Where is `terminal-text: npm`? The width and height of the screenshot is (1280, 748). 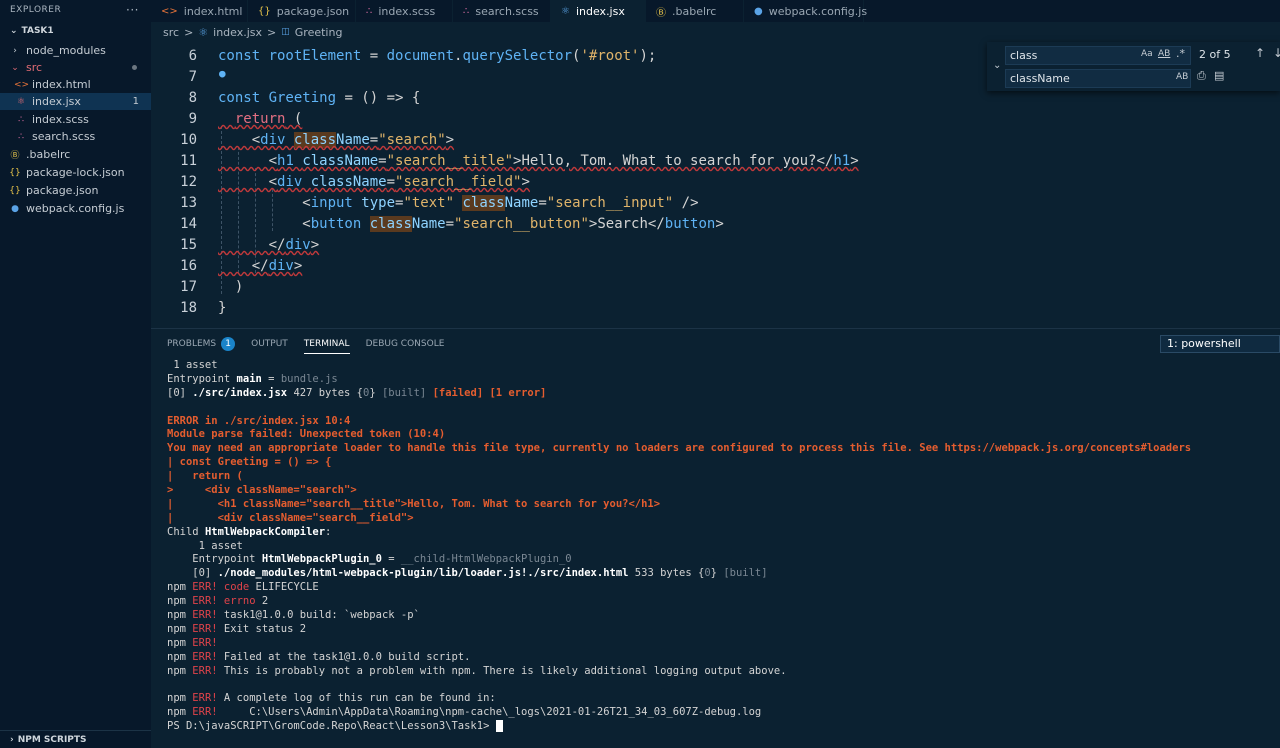
terminal-text: npm is located at coordinates (180, 656).